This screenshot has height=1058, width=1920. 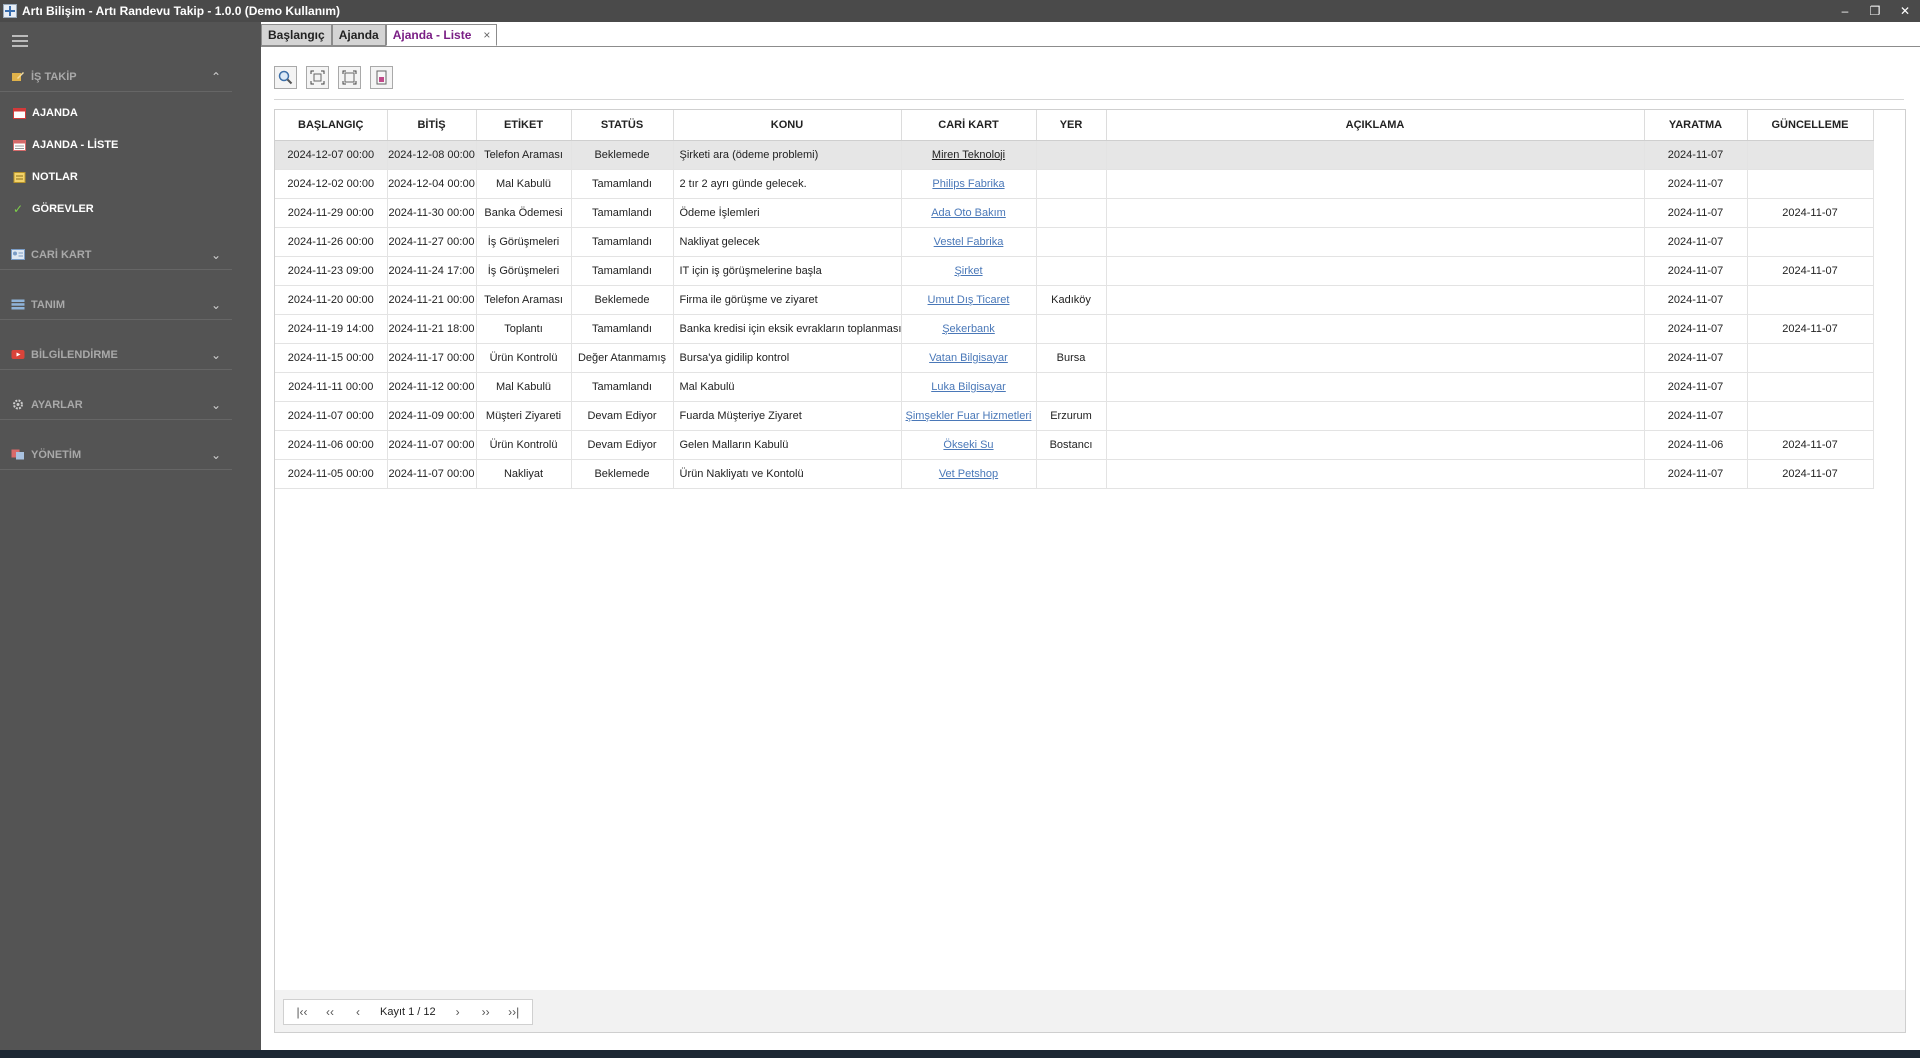 I want to click on table-cell: Ürün Kontrolü, so click(x=524, y=445).